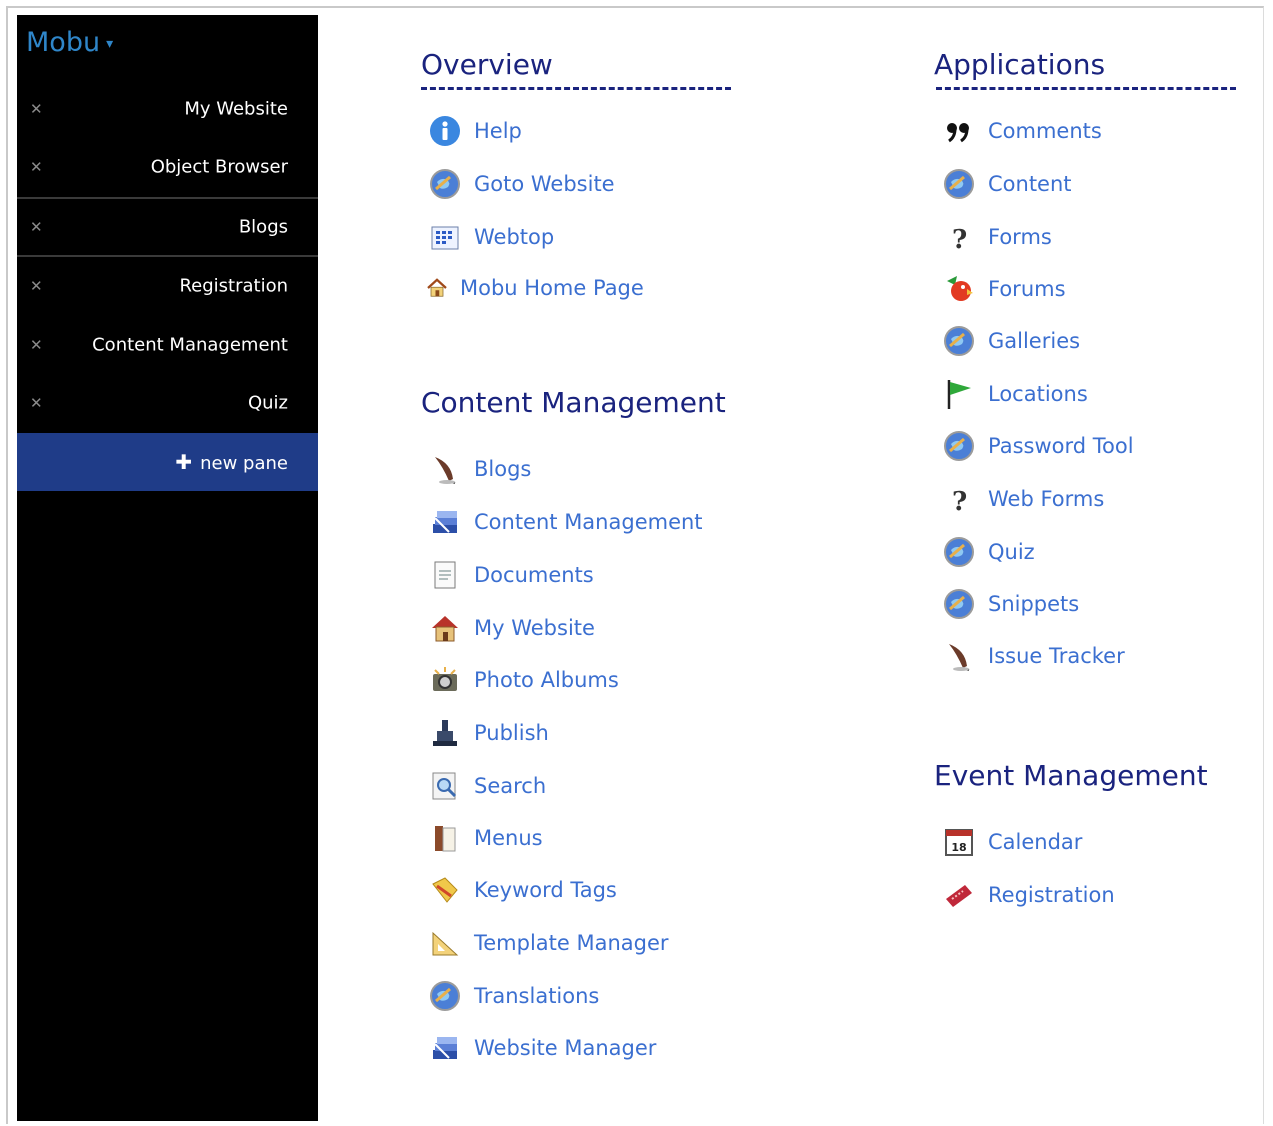 This screenshot has height=1126, width=1273. I want to click on link-label: Calendar, so click(1035, 842).